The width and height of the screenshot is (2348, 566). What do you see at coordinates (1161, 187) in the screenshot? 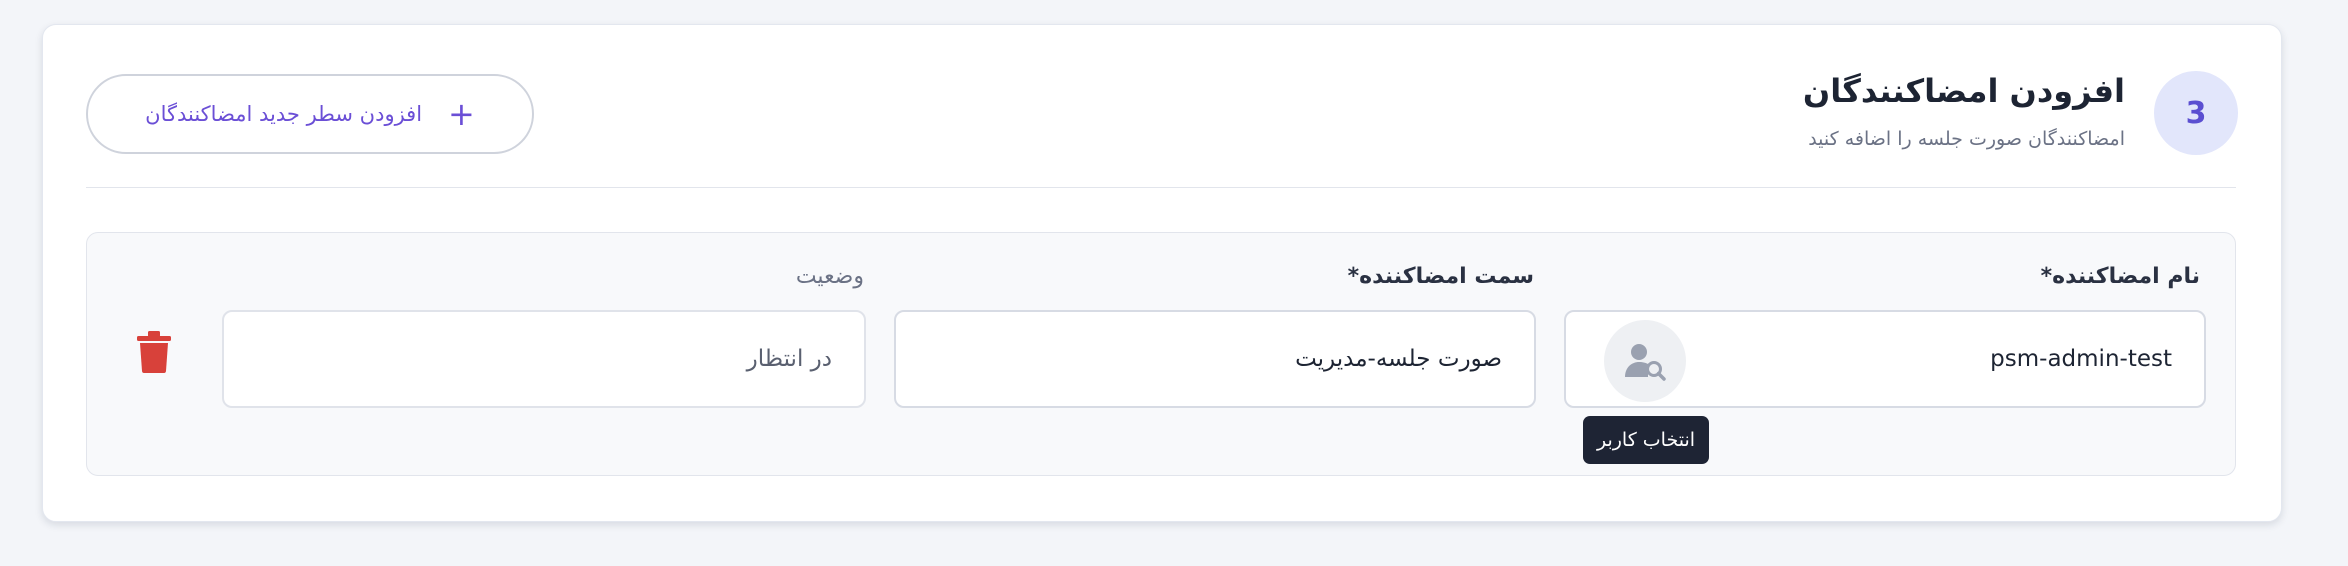
I see `section-divider` at bounding box center [1161, 187].